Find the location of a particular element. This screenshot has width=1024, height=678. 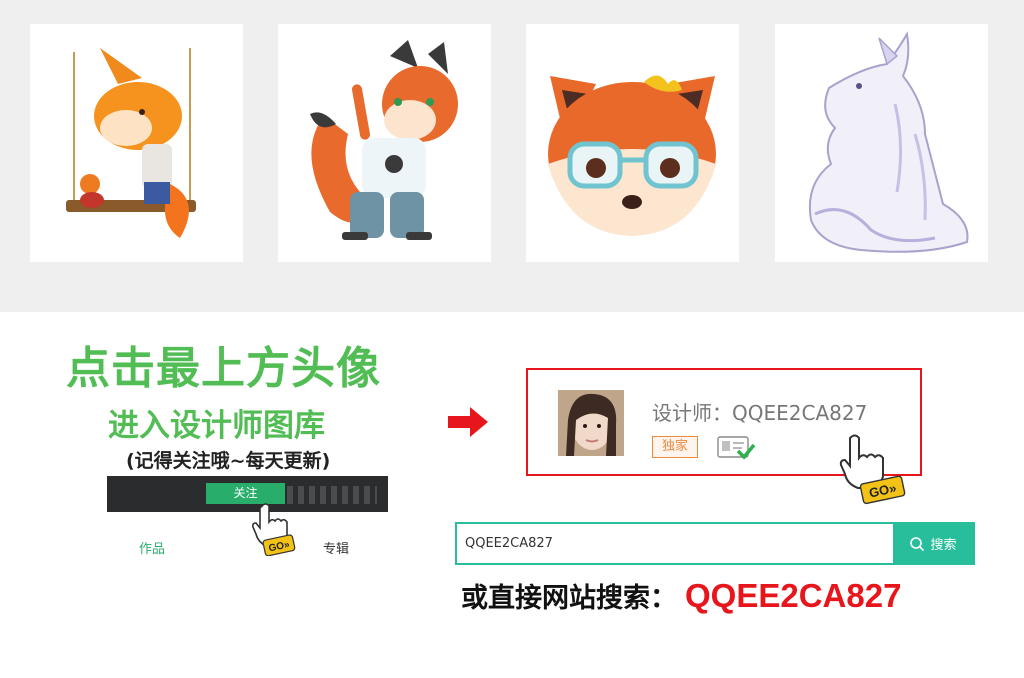

fox-with-glasses-illustration is located at coordinates (632, 155).